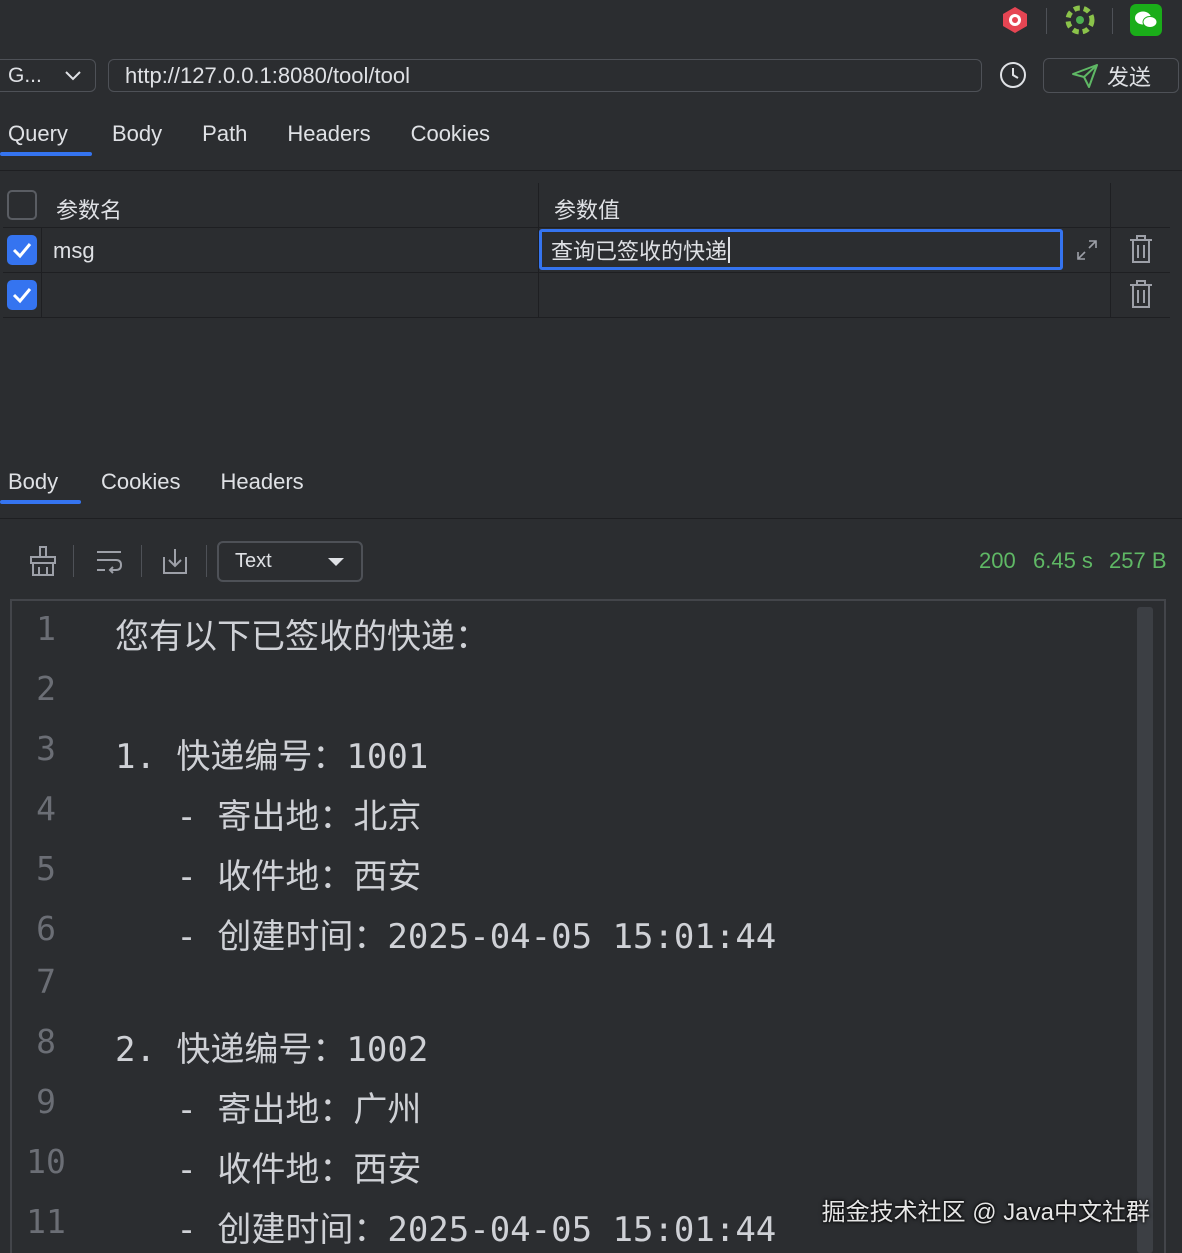 Image resolution: width=1182 pixels, height=1253 pixels. I want to click on editor-line: 7, so click(582, 992).